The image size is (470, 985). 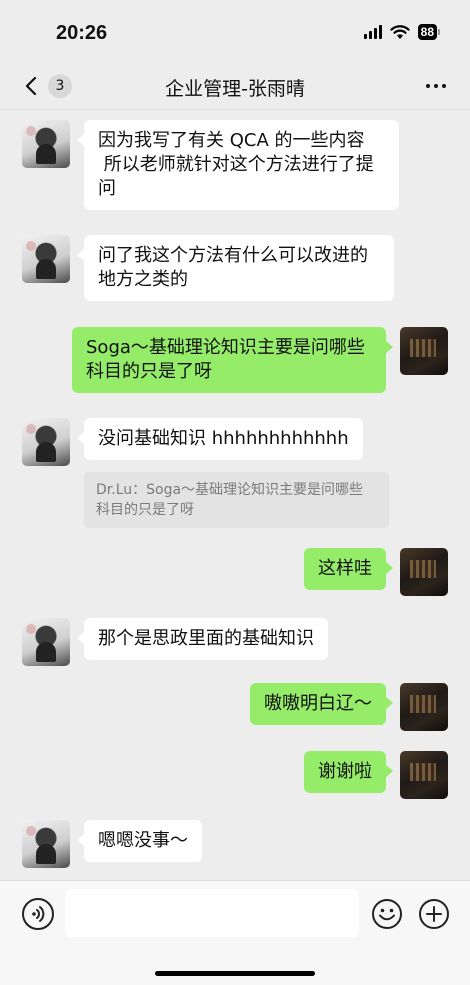 What do you see at coordinates (348, 772) in the screenshot?
I see `message-bubble: 谢谢啦` at bounding box center [348, 772].